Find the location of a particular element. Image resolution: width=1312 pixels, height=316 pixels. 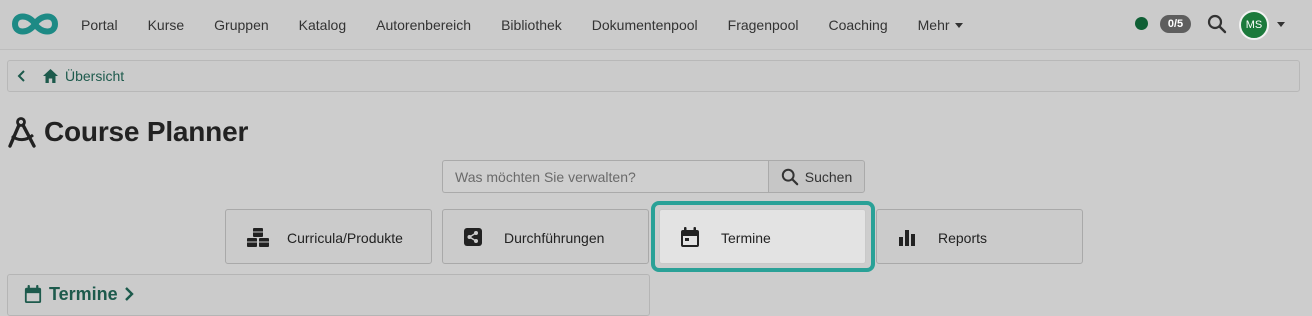

page-title: Course Planner is located at coordinates (146, 131).